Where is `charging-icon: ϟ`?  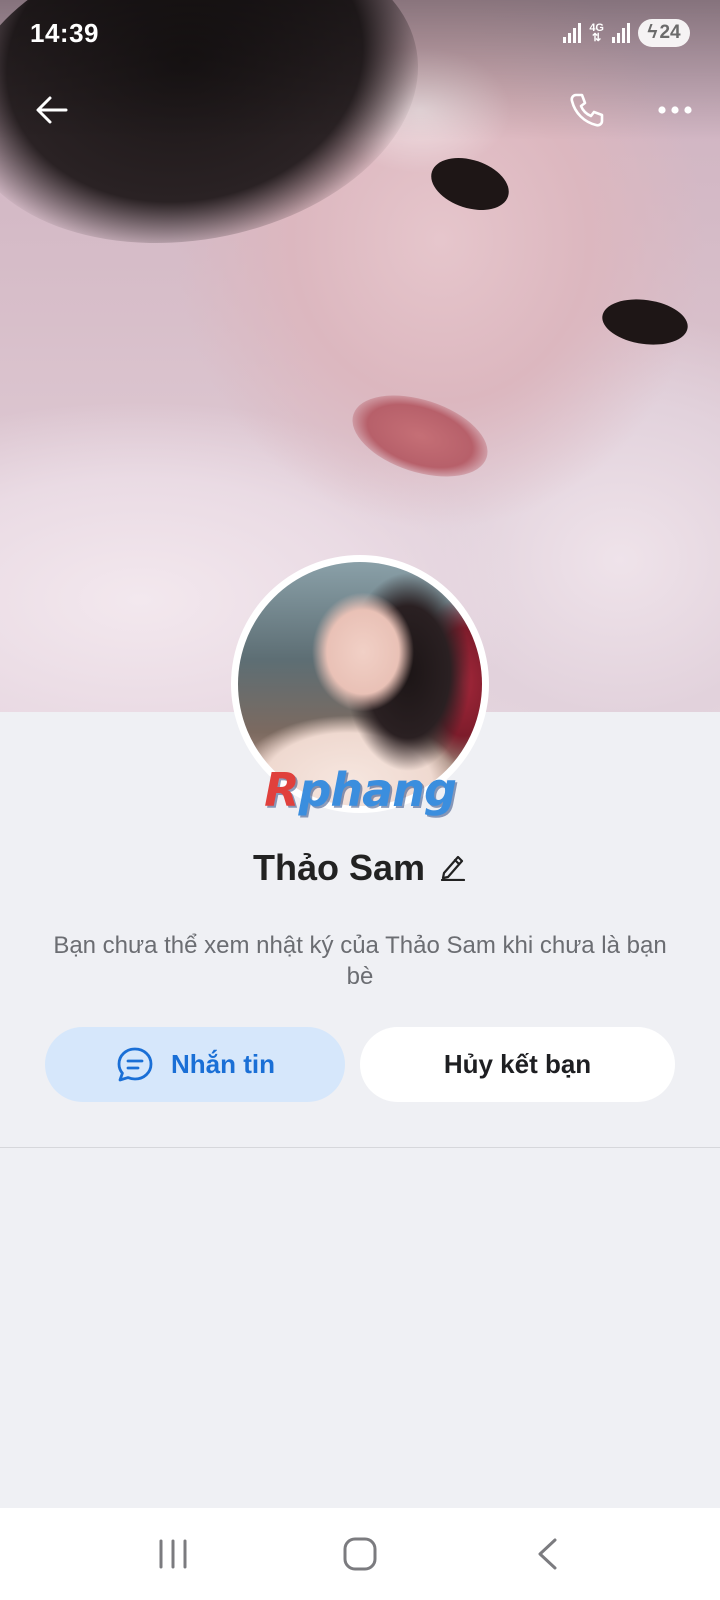
charging-icon: ϟ is located at coordinates (652, 32).